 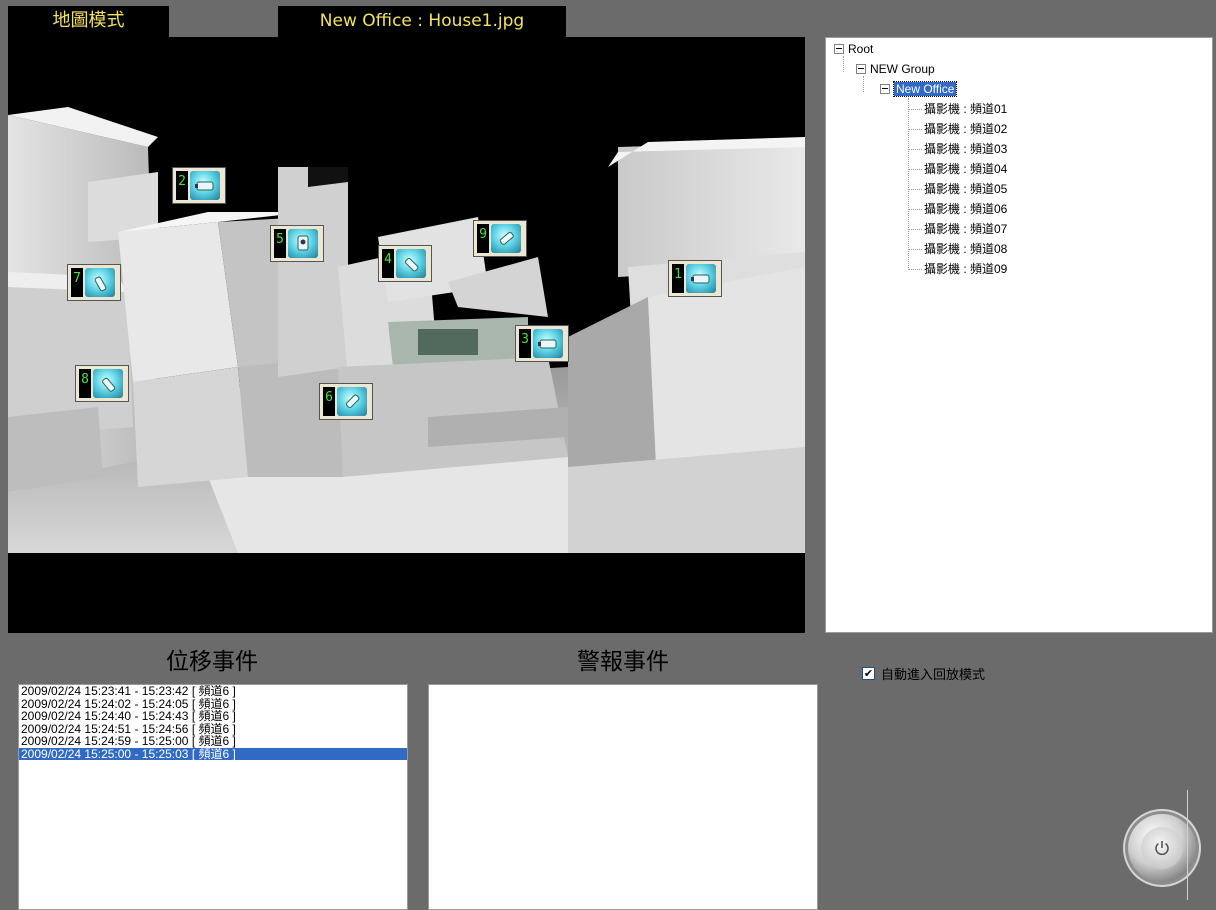 What do you see at coordinates (965, 109) in the screenshot?
I see `tree-node-channel: 攝影機 : 頻道01` at bounding box center [965, 109].